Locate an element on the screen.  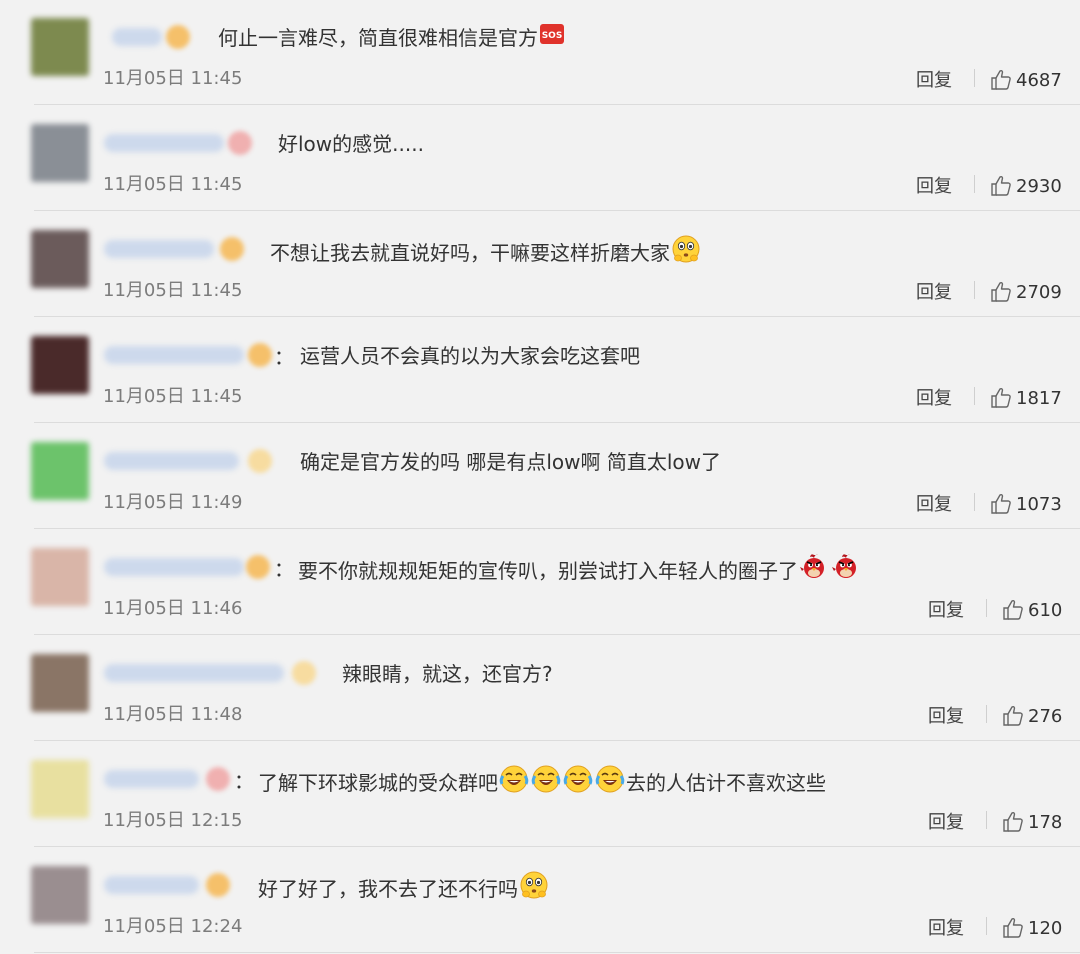
like-count: 2930 is located at coordinates (1039, 186).